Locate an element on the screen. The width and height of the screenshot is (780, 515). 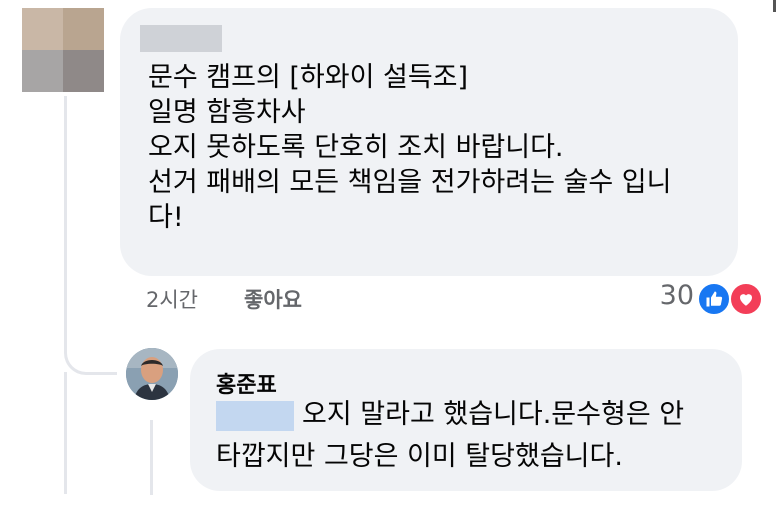
comment-line: 문수 캠프의 [하와이 설득조] is located at coordinates (308, 77).